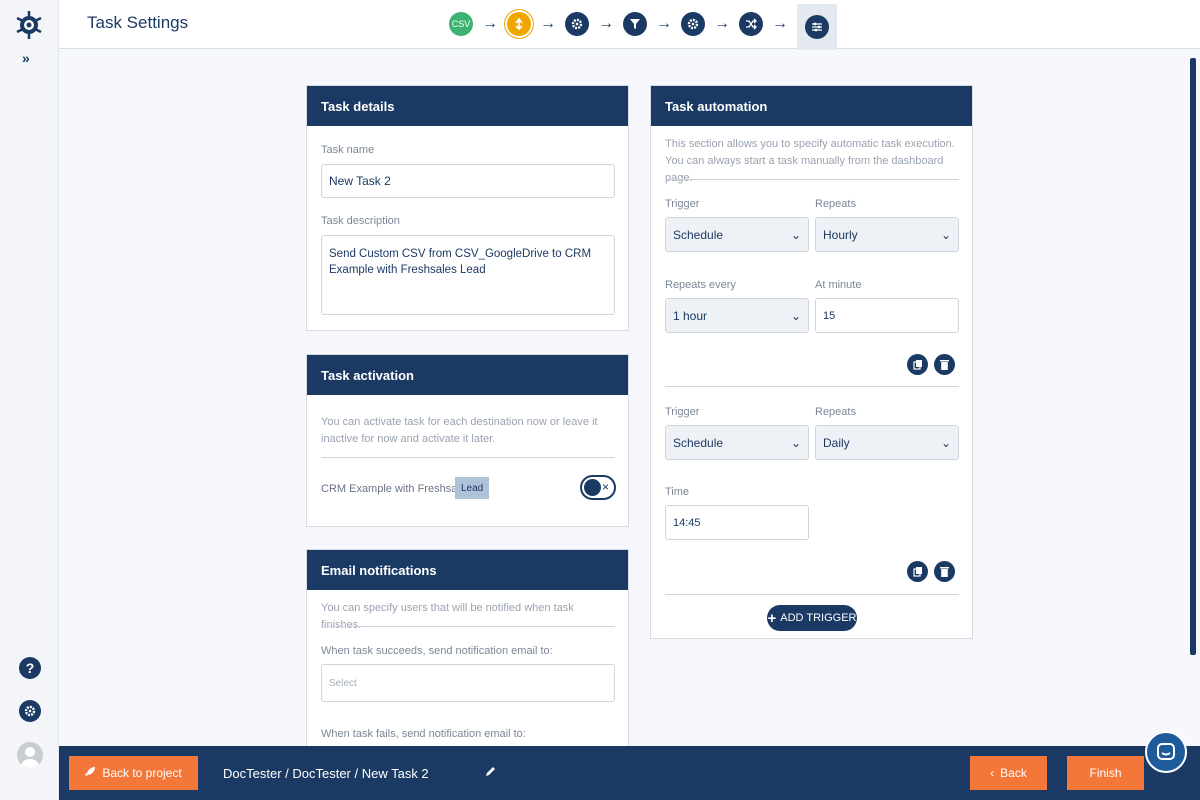  What do you see at coordinates (29, 25) in the screenshot?
I see `app-logo-icon` at bounding box center [29, 25].